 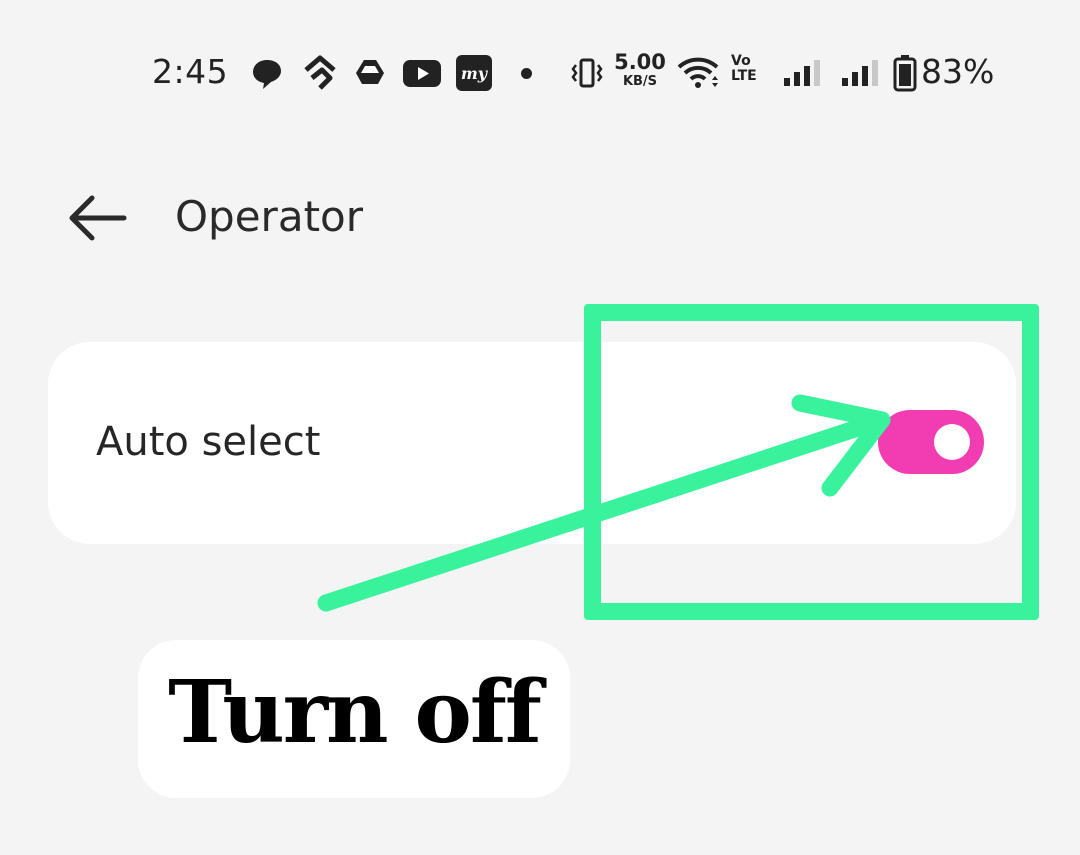 I want to click on notification-dot, so click(x=526, y=73).